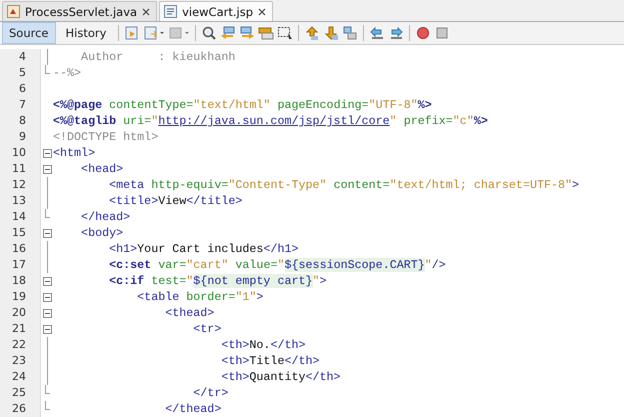 The width and height of the screenshot is (624, 417). What do you see at coordinates (19, 265) in the screenshot?
I see `line-number: 17` at bounding box center [19, 265].